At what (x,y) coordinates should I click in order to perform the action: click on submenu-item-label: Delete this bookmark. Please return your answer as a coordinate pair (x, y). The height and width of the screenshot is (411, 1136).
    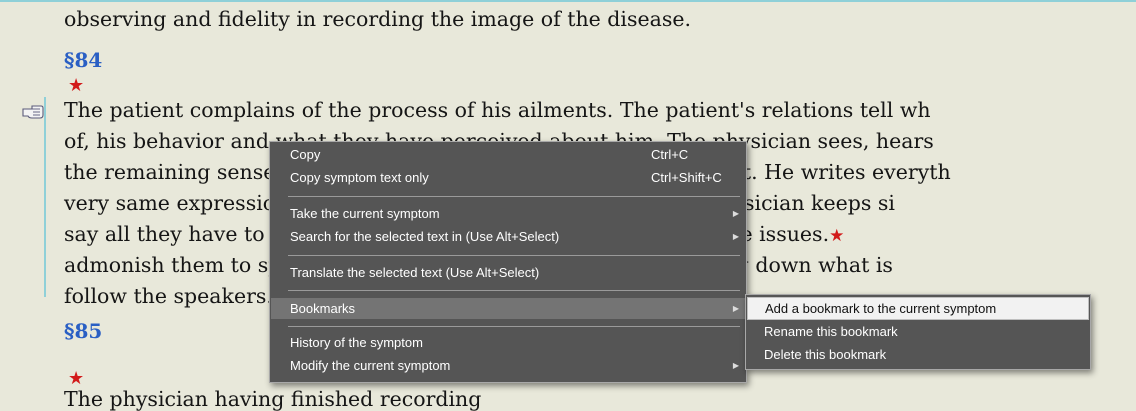
    Looking at the image, I should click on (825, 354).